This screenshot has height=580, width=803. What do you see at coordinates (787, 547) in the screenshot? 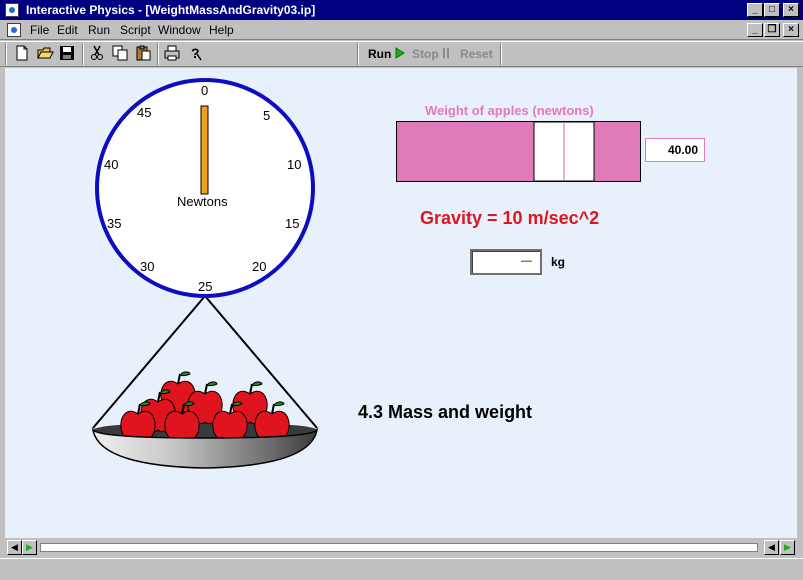
I see `tape-step-forward-button: ▶` at bounding box center [787, 547].